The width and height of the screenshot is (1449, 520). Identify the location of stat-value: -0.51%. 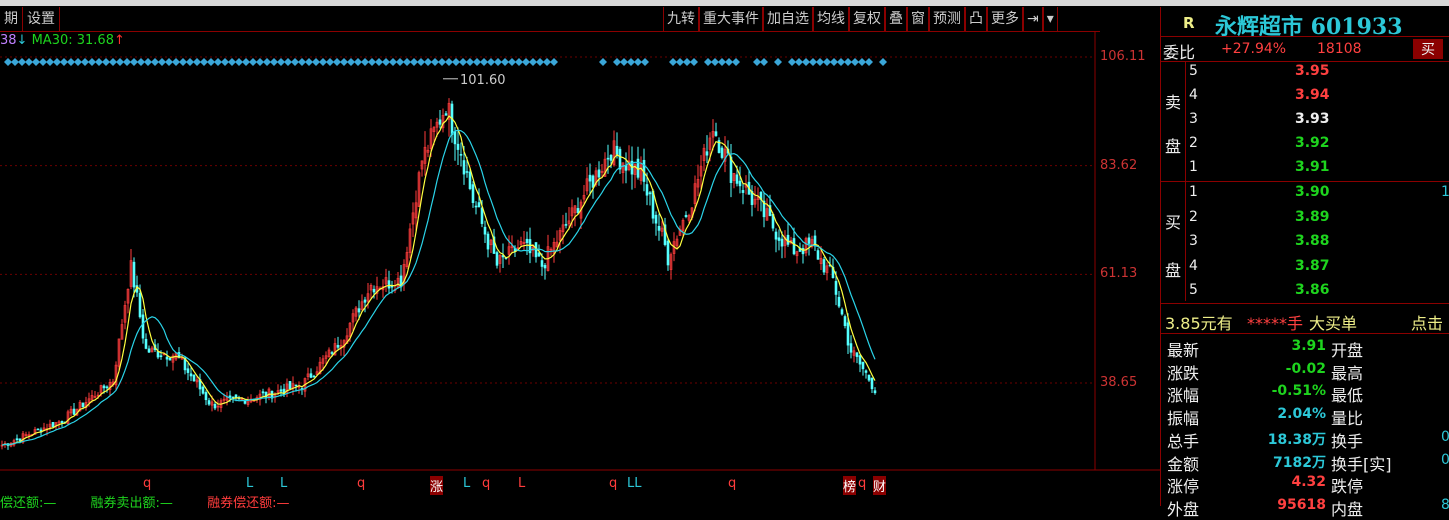
(1298, 391).